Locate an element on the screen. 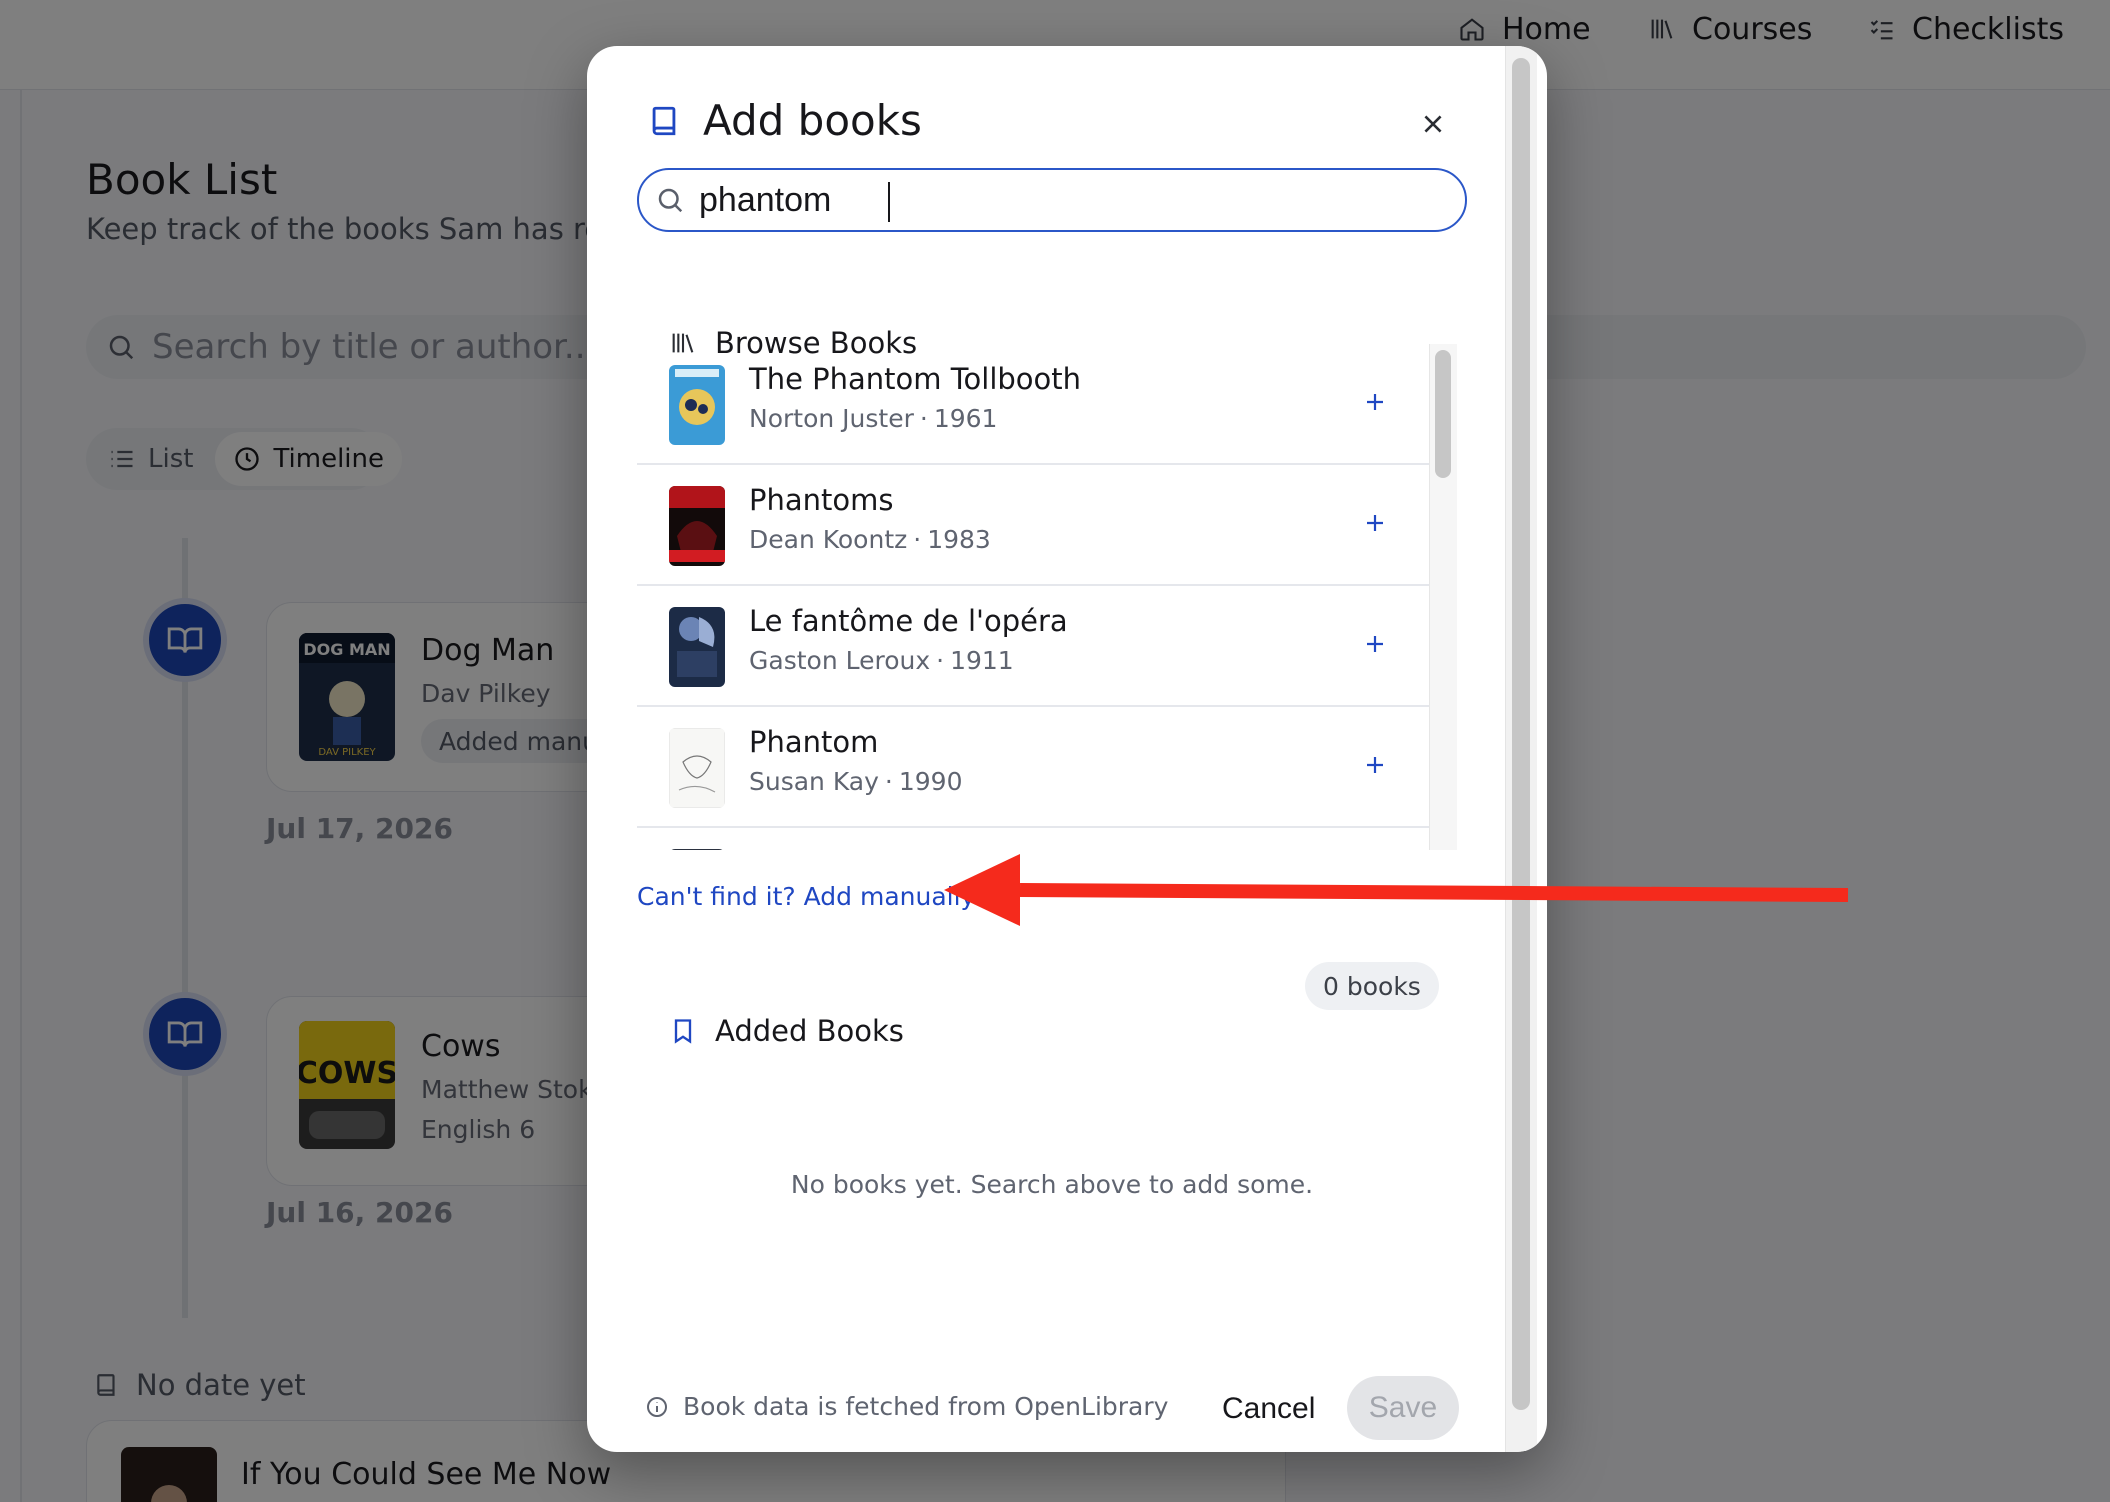 This screenshot has width=2110, height=1502. book-cover-phantom-tollbooth is located at coordinates (697, 405).